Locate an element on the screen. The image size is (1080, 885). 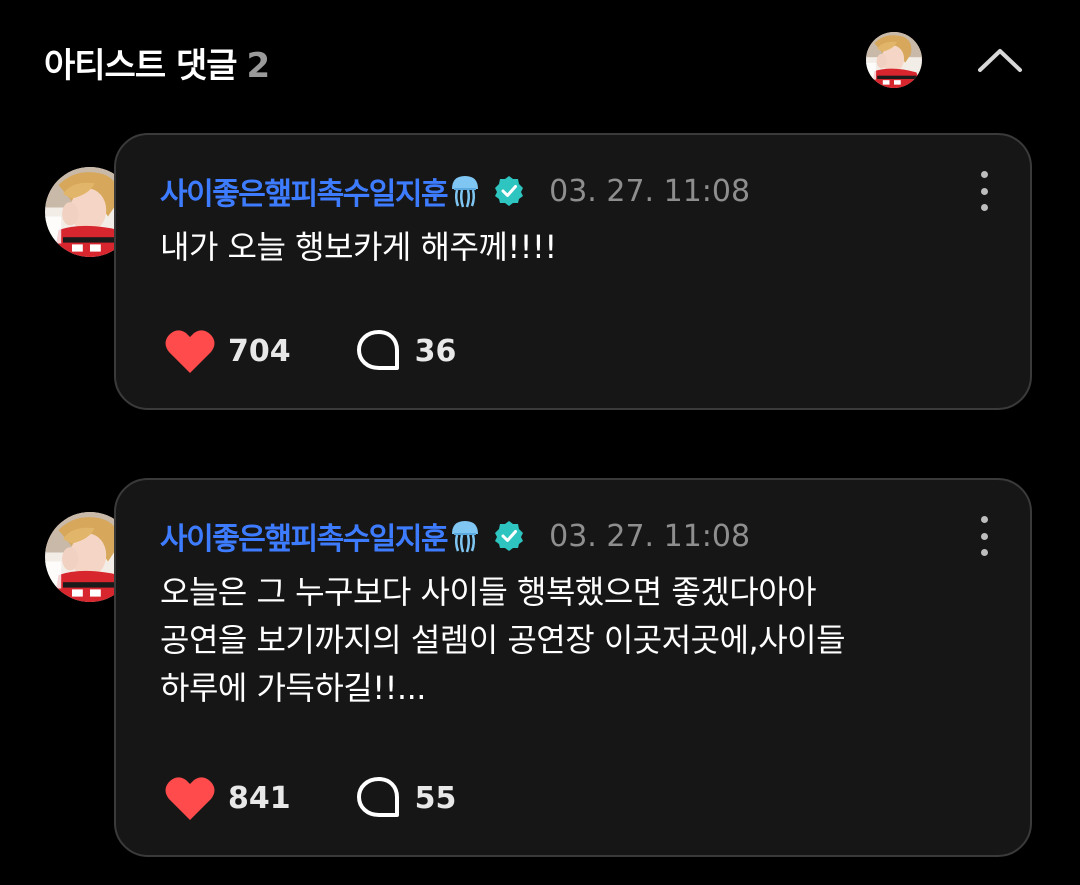
section-title-text: 아티스트 댓글 is located at coordinates (141, 66).